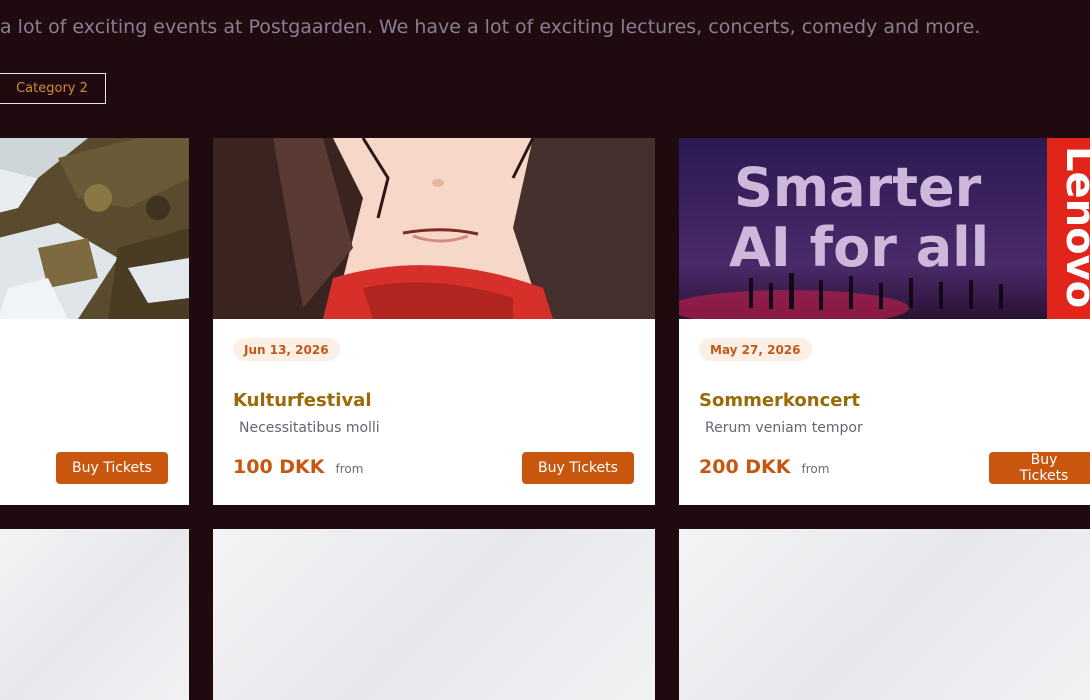  What do you see at coordinates (309, 428) in the screenshot?
I see `event-subtitle: Necessitatibus molli` at bounding box center [309, 428].